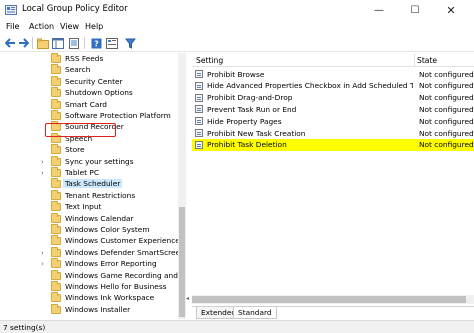 This screenshot has height=333, width=474. I want to click on view-tabs: Extended Standard, so click(333, 312).